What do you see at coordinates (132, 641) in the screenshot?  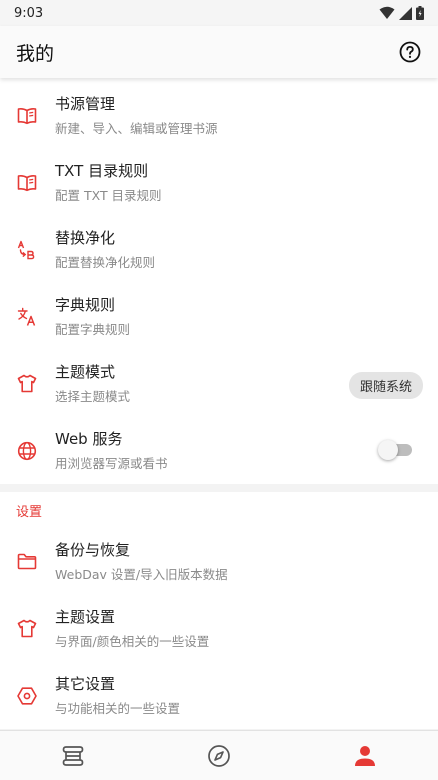 I see `menu-item-subtitle: 与界面/颜色相关的一些设置` at bounding box center [132, 641].